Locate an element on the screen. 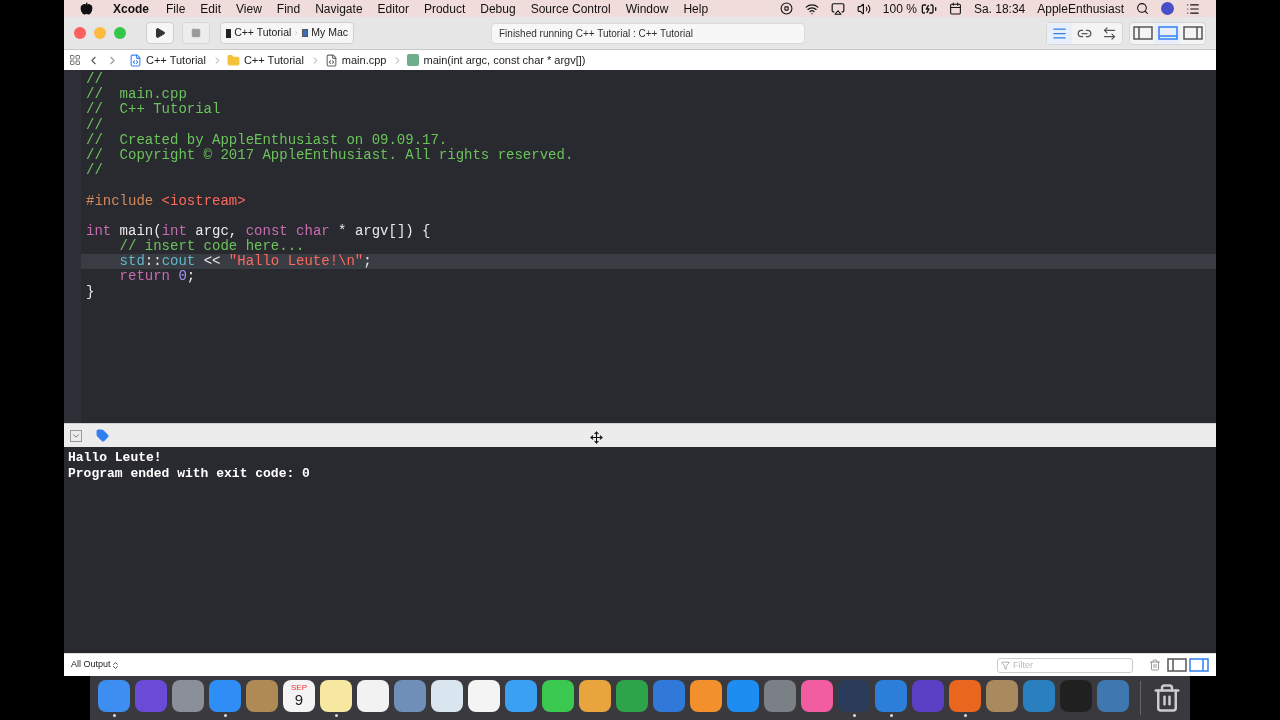 The image size is (1280, 720). menu-item: Window is located at coordinates (647, 9).